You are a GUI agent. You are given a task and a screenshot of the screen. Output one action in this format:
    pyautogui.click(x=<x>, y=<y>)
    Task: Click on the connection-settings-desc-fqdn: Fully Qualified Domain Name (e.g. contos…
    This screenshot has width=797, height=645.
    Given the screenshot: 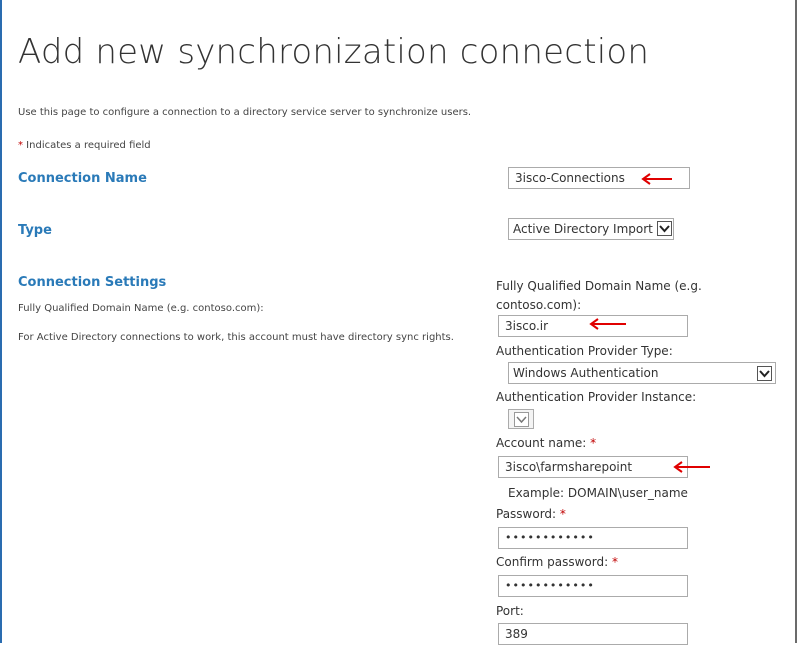 What is the action you would take?
    pyautogui.click(x=141, y=308)
    